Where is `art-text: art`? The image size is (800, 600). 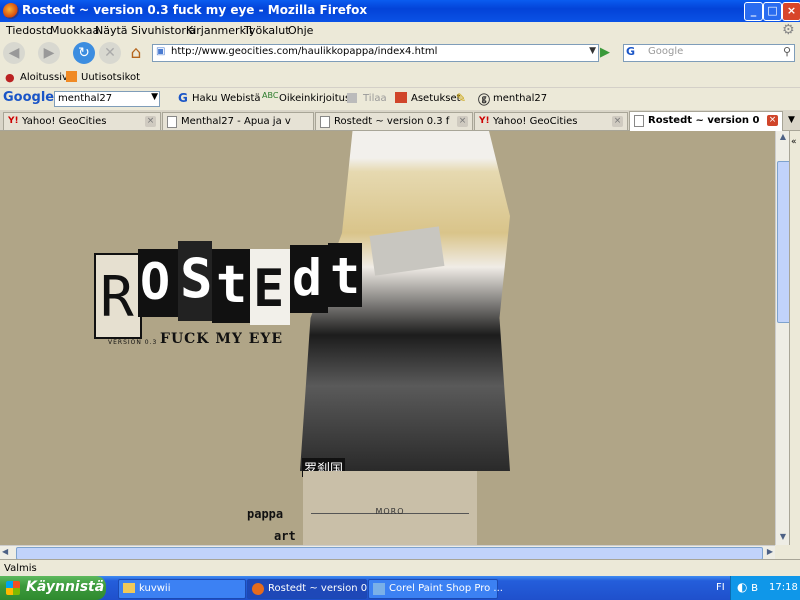 art-text: art is located at coordinates (285, 536).